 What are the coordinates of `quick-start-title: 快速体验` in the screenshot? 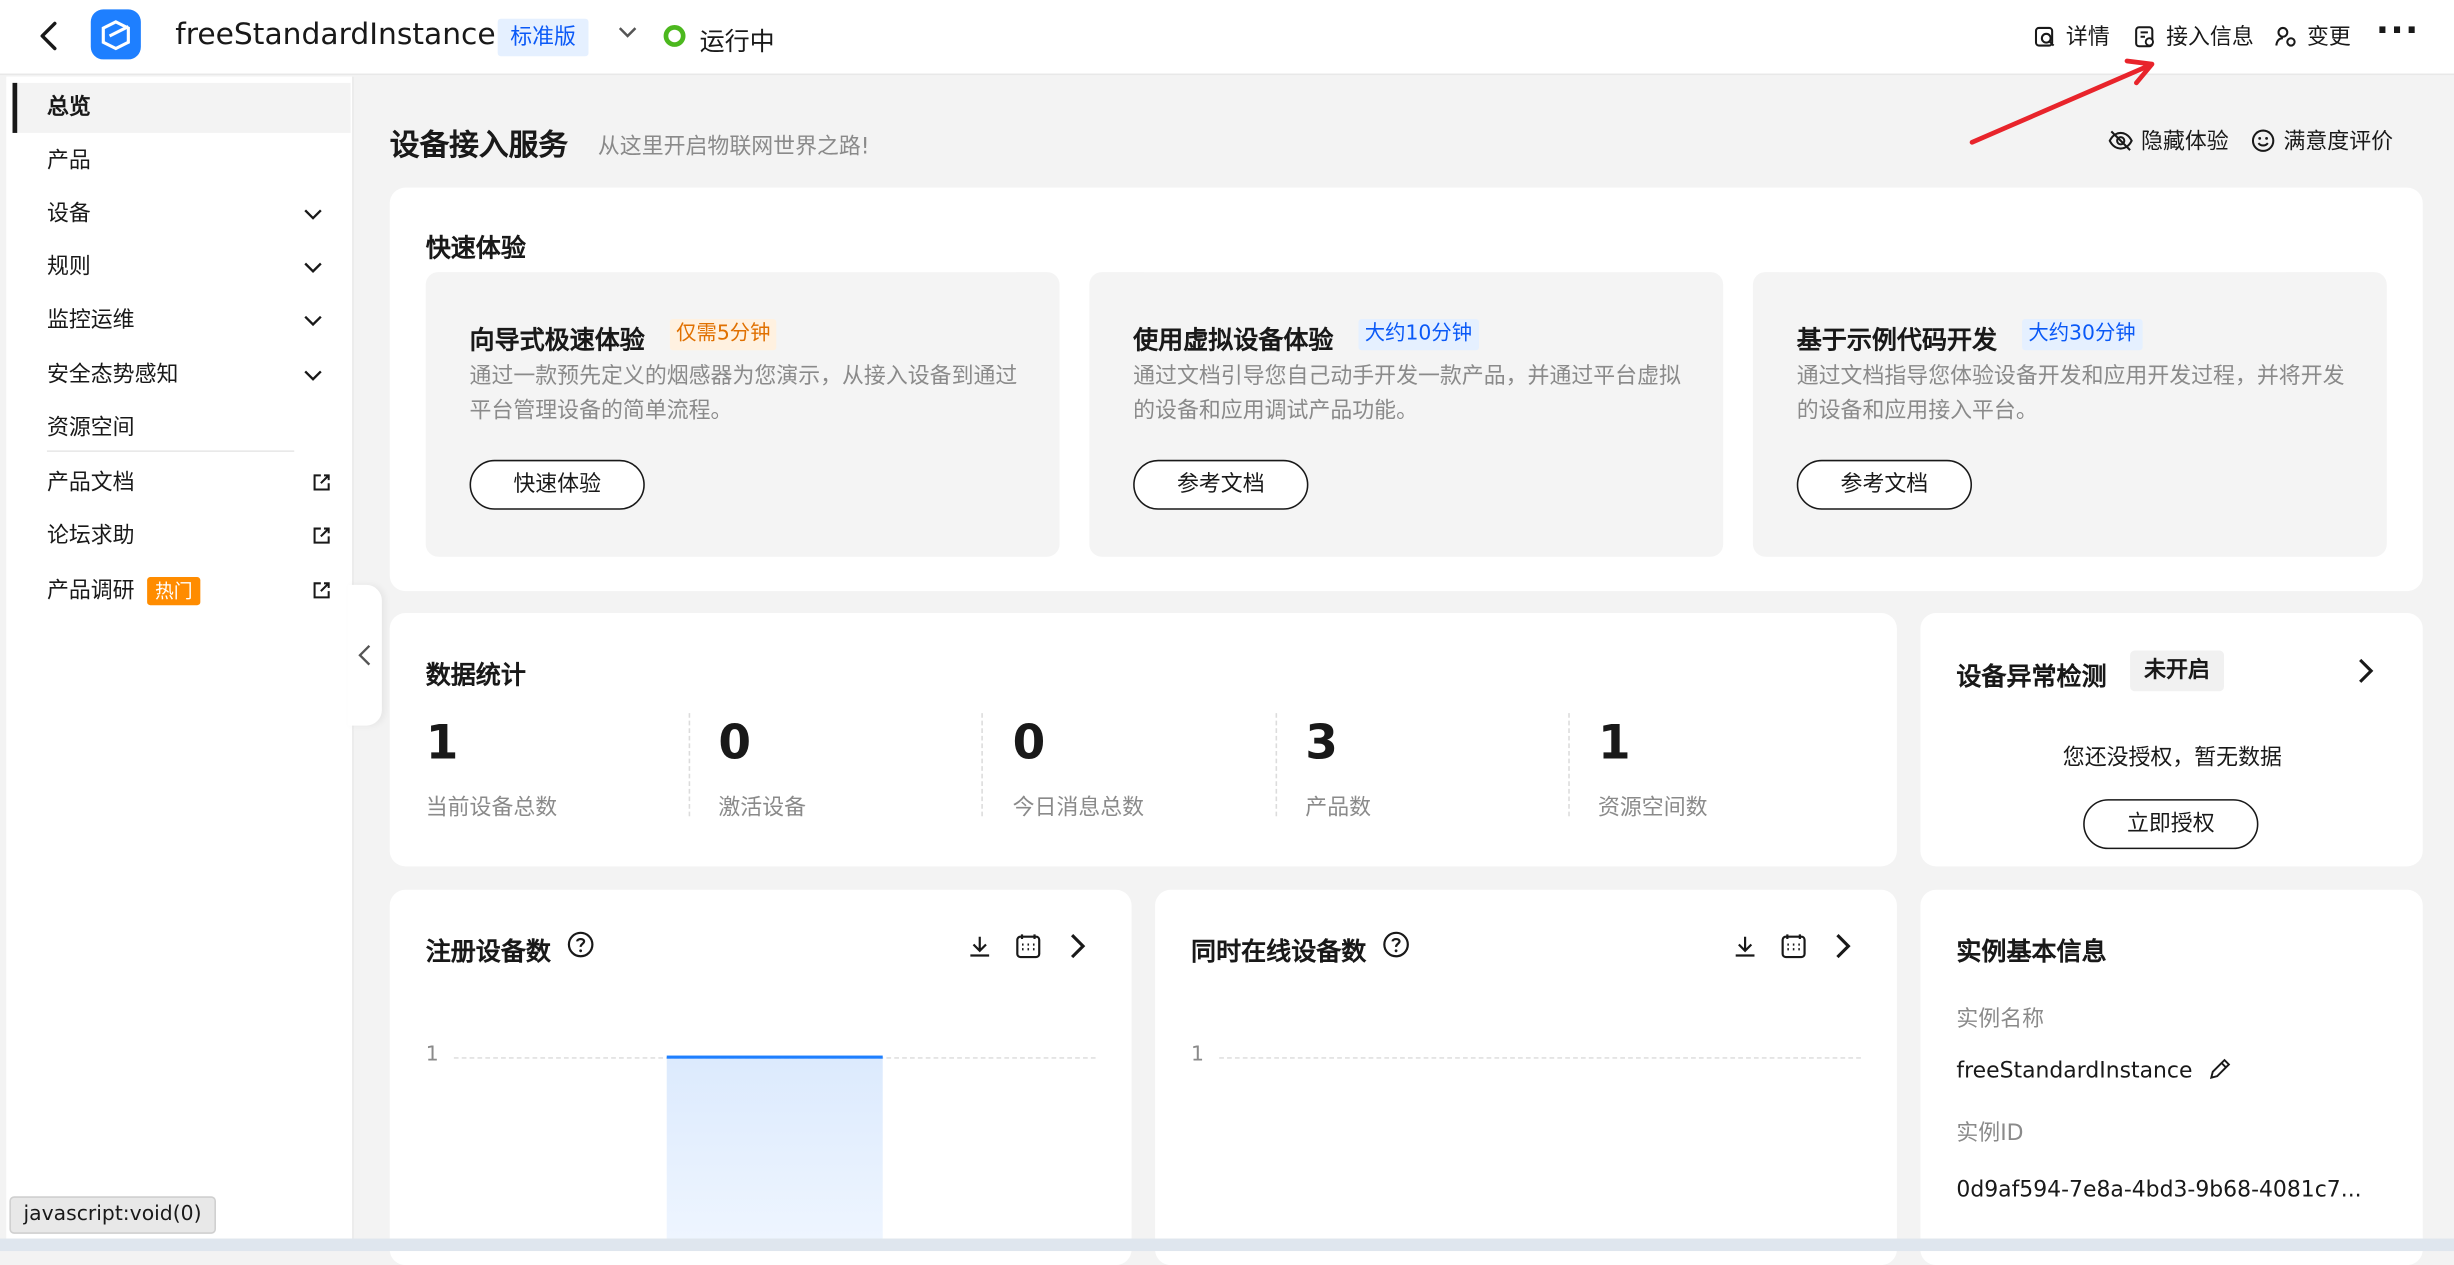 It's located at (475, 248).